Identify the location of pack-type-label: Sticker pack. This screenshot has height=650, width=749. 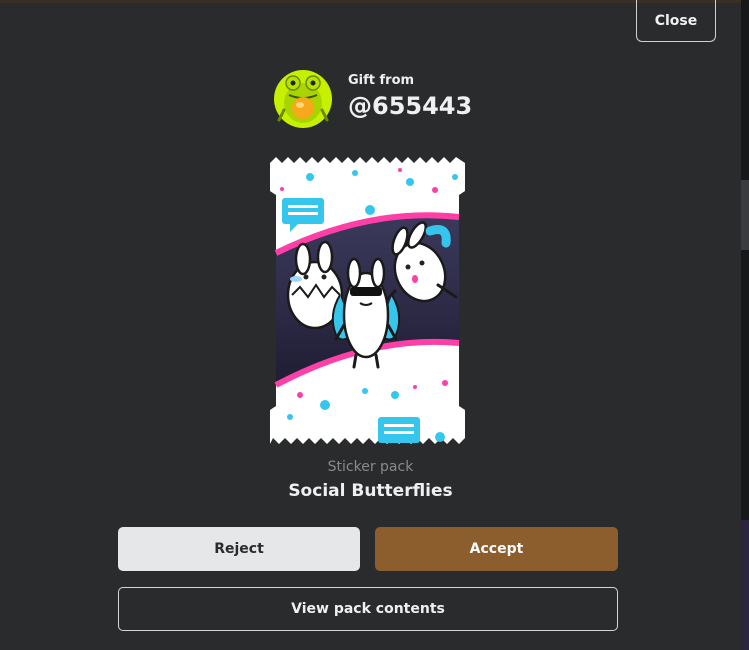
(370, 467).